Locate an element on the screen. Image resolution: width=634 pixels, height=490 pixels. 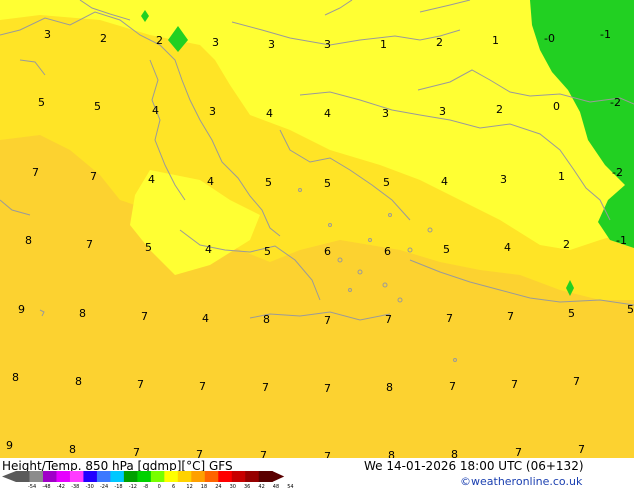
scale-tick-label: 36 is located at coordinates (247, 487).